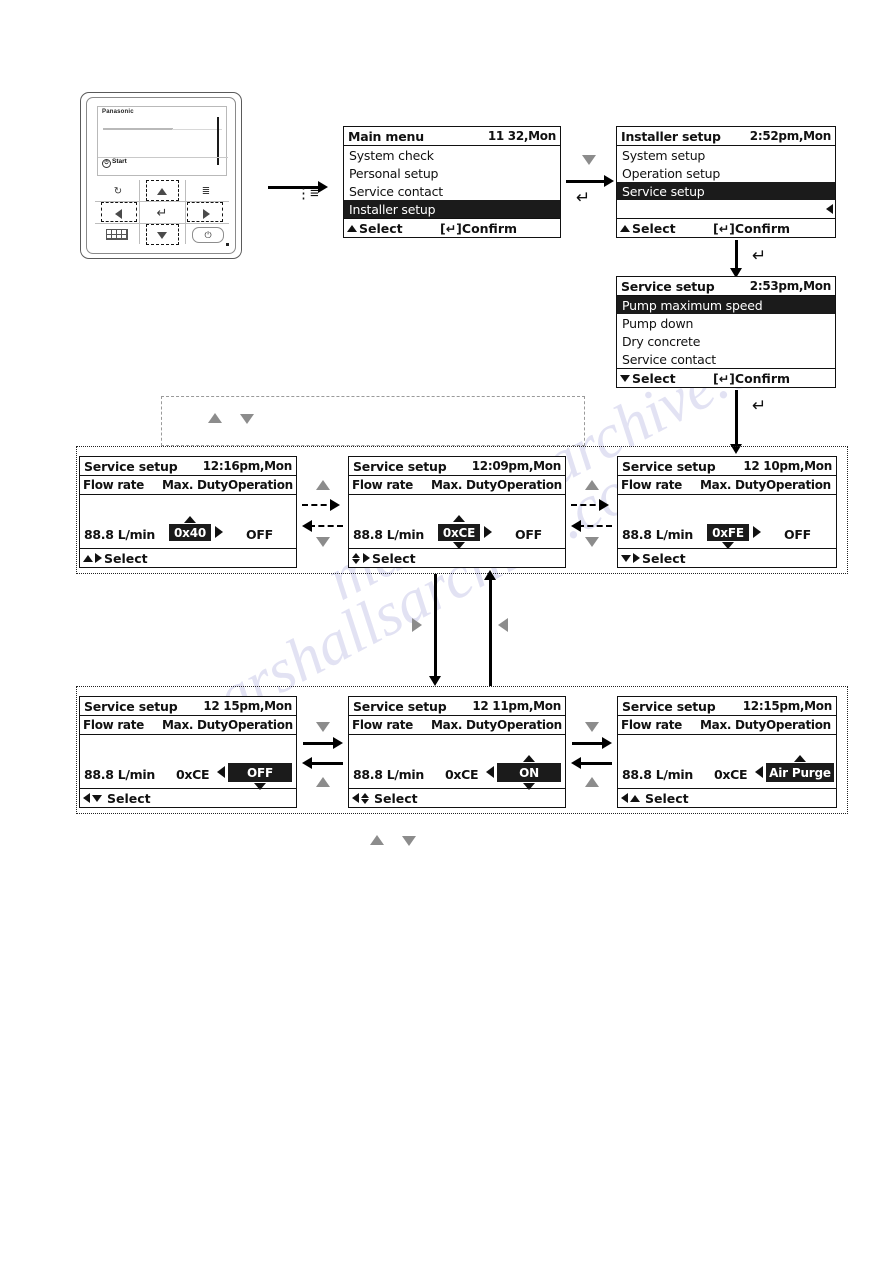 The image size is (893, 1263). What do you see at coordinates (595, 763) in the screenshot?
I see `op-conn2-line-left` at bounding box center [595, 763].